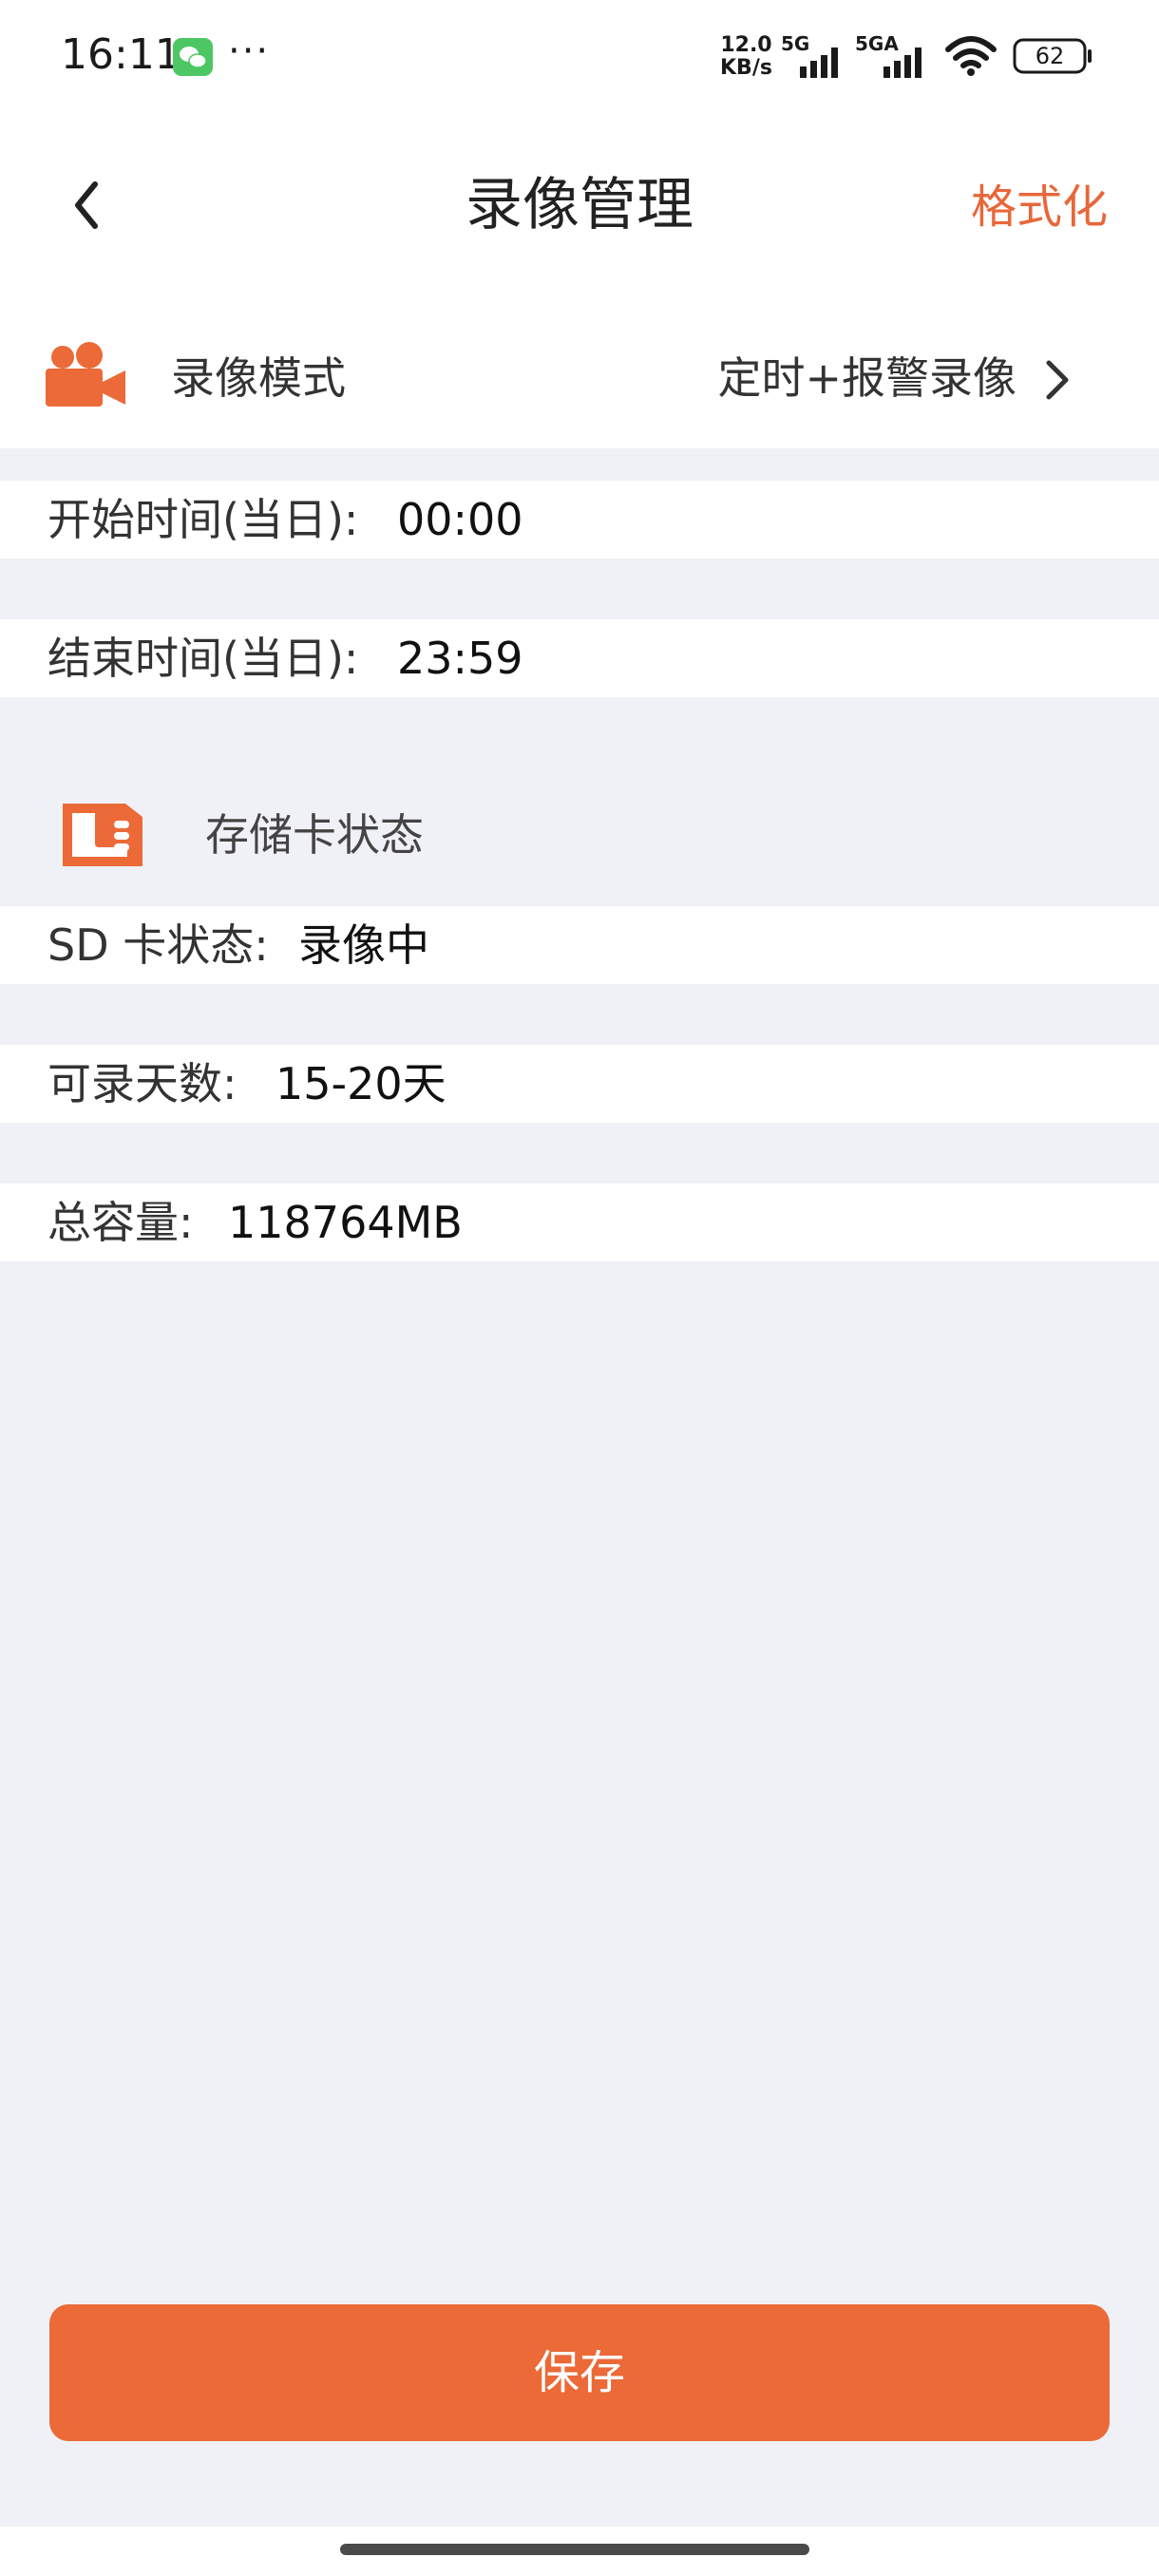 This screenshot has width=1159, height=2576. I want to click on save-button: 保存, so click(579, 2372).